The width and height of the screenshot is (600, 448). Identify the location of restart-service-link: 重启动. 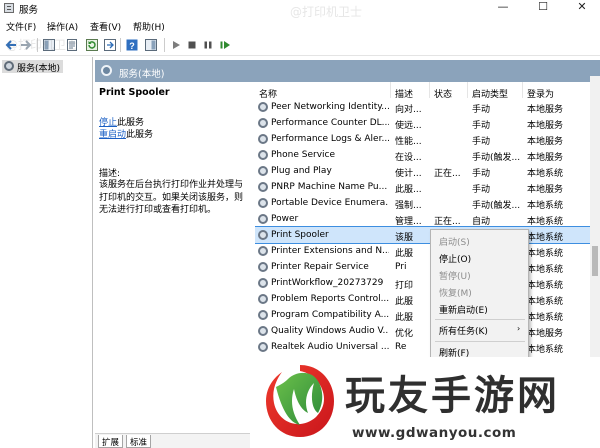
(112, 135).